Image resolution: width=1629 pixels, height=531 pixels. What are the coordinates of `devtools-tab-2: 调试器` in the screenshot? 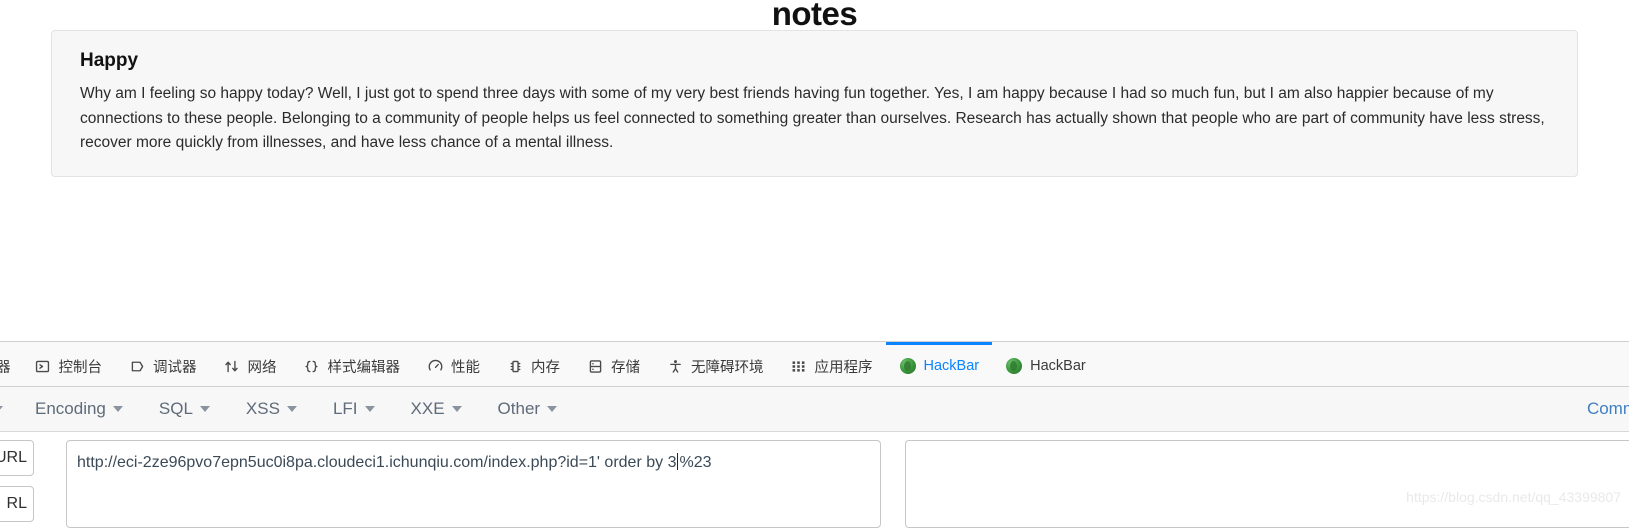 It's located at (162, 364).